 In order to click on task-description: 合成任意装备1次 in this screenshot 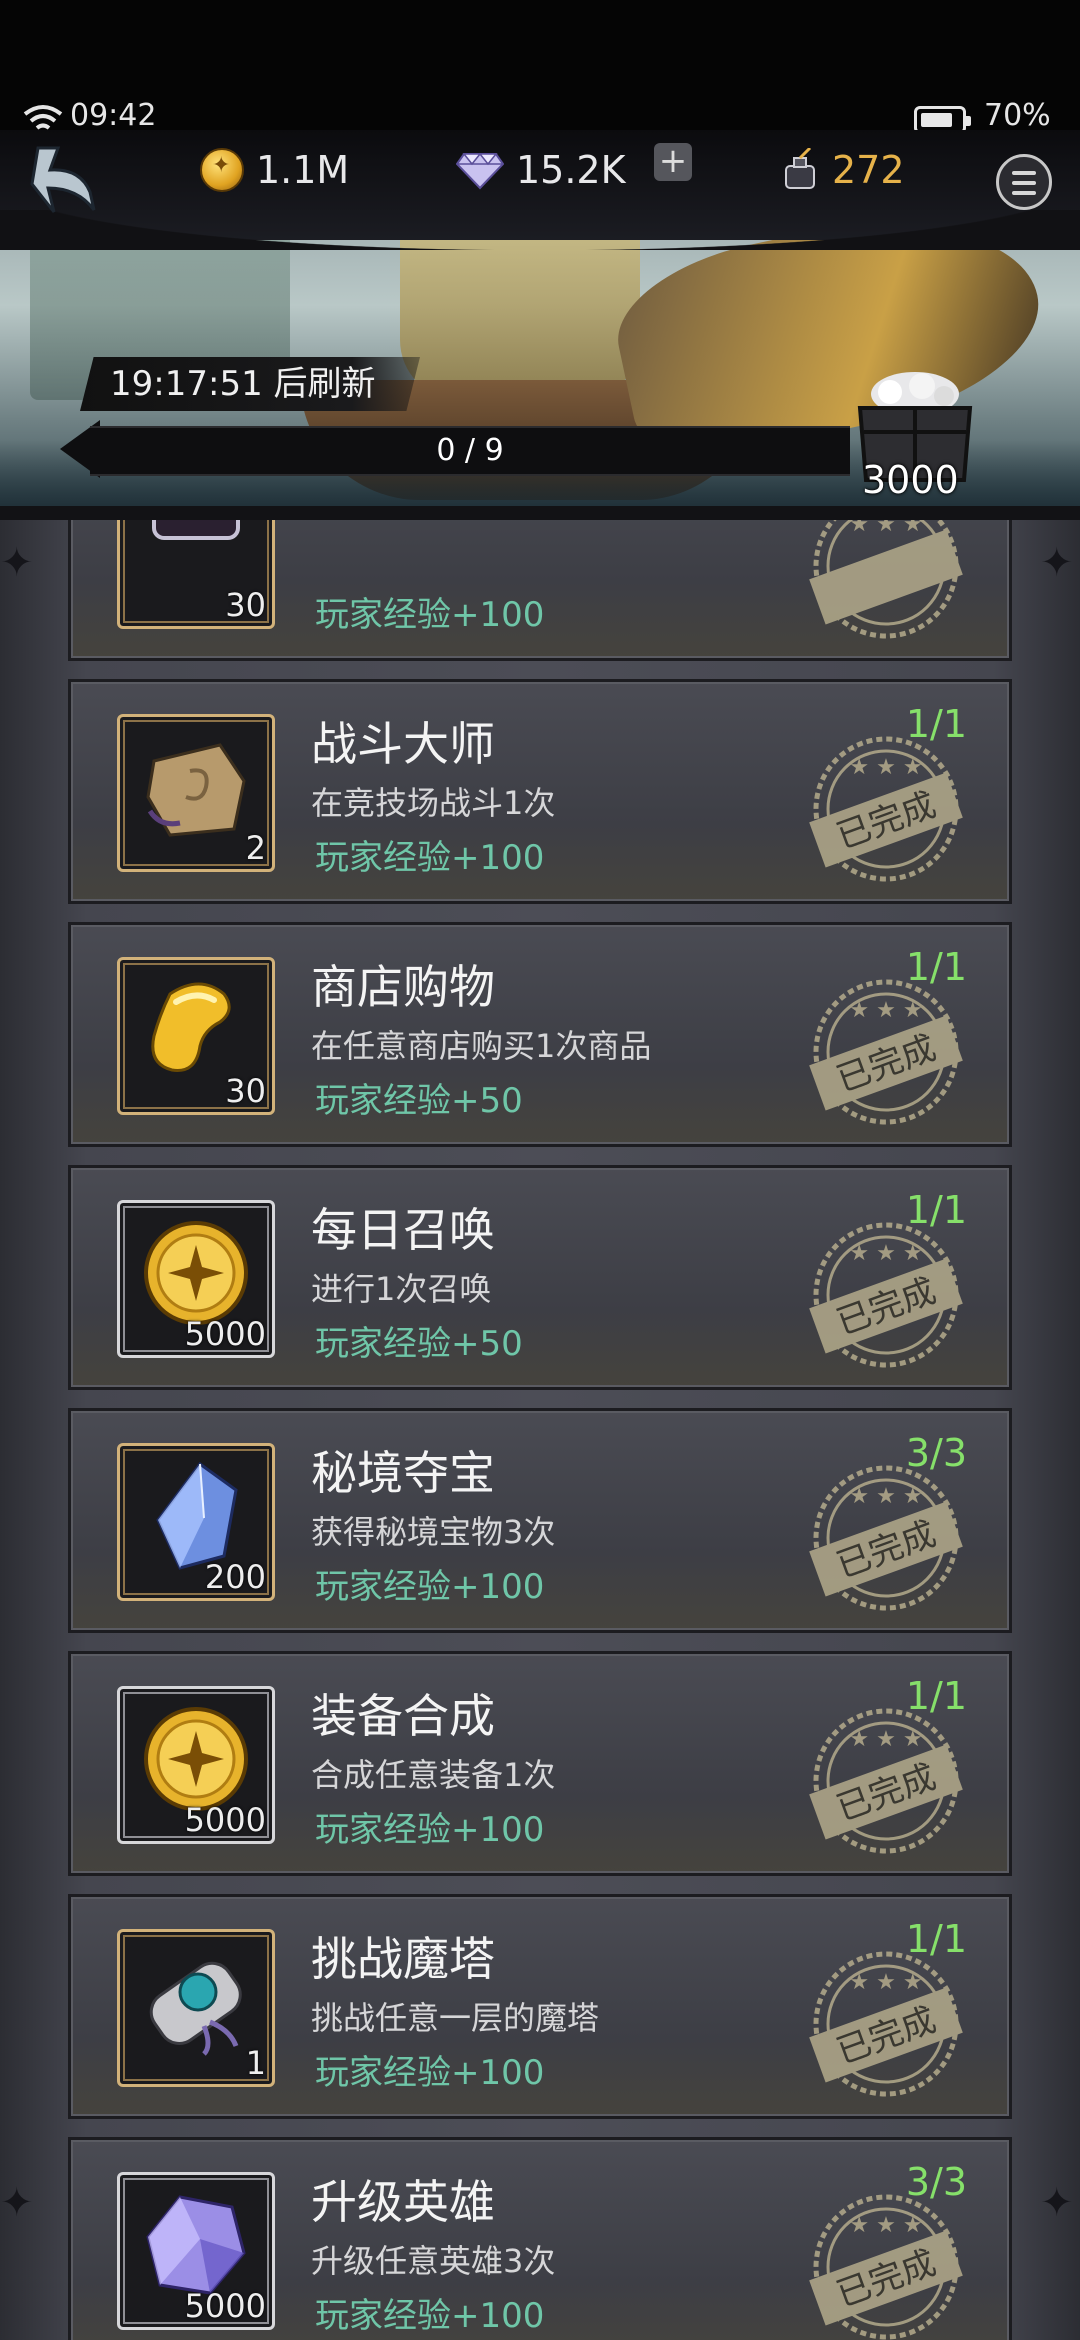, I will do `click(433, 1775)`.